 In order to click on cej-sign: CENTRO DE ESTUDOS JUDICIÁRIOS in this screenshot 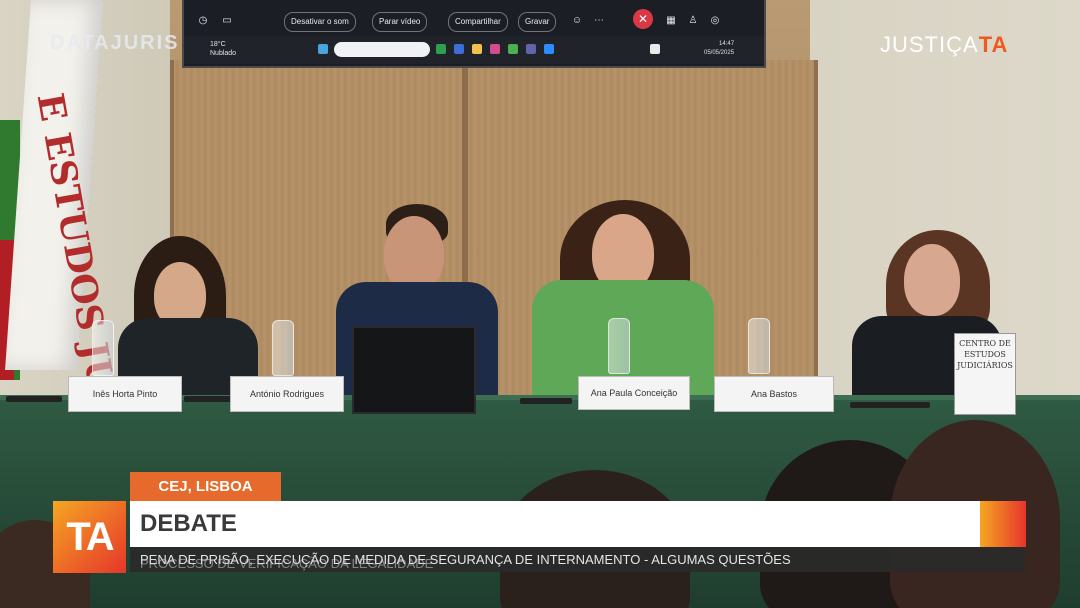, I will do `click(985, 374)`.